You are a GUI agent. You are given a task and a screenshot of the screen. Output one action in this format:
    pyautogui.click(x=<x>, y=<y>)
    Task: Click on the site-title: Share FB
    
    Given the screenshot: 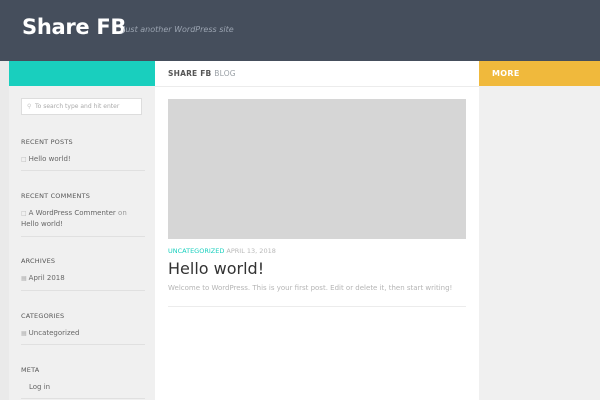 What is the action you would take?
    pyautogui.click(x=74, y=27)
    